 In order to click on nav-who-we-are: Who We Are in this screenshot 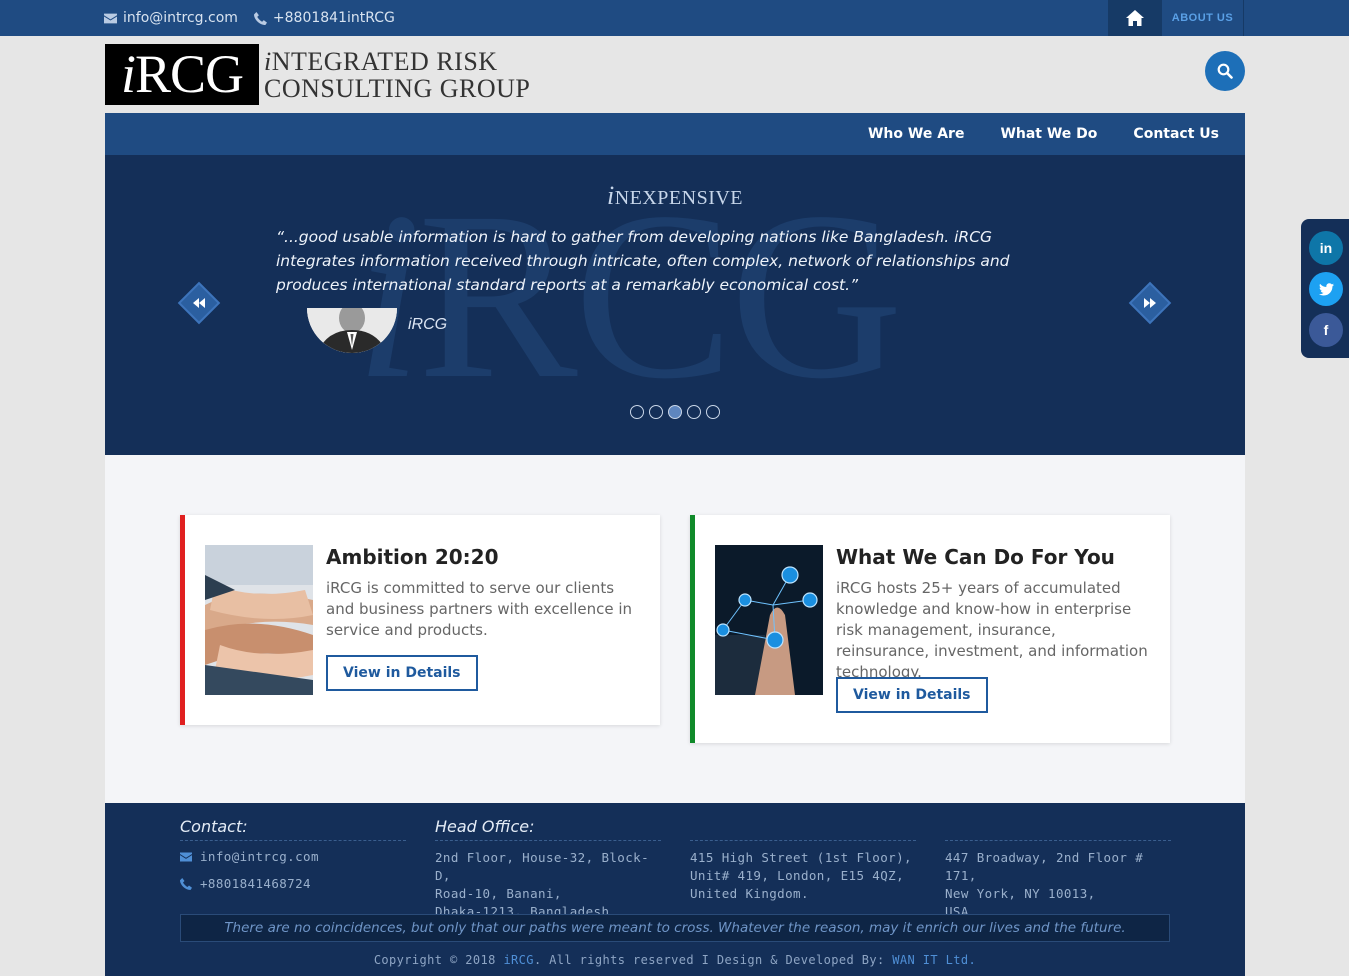, I will do `click(916, 134)`.